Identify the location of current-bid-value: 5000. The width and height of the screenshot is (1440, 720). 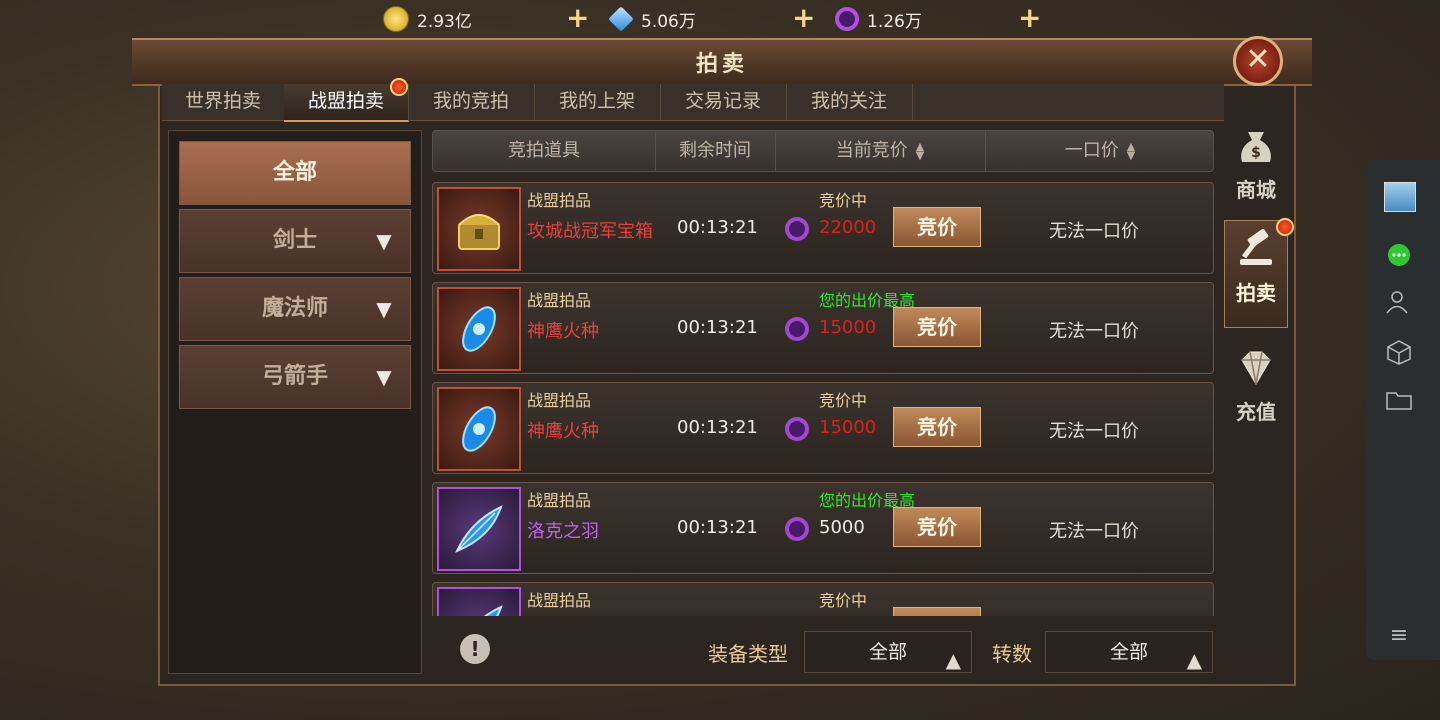
(842, 527).